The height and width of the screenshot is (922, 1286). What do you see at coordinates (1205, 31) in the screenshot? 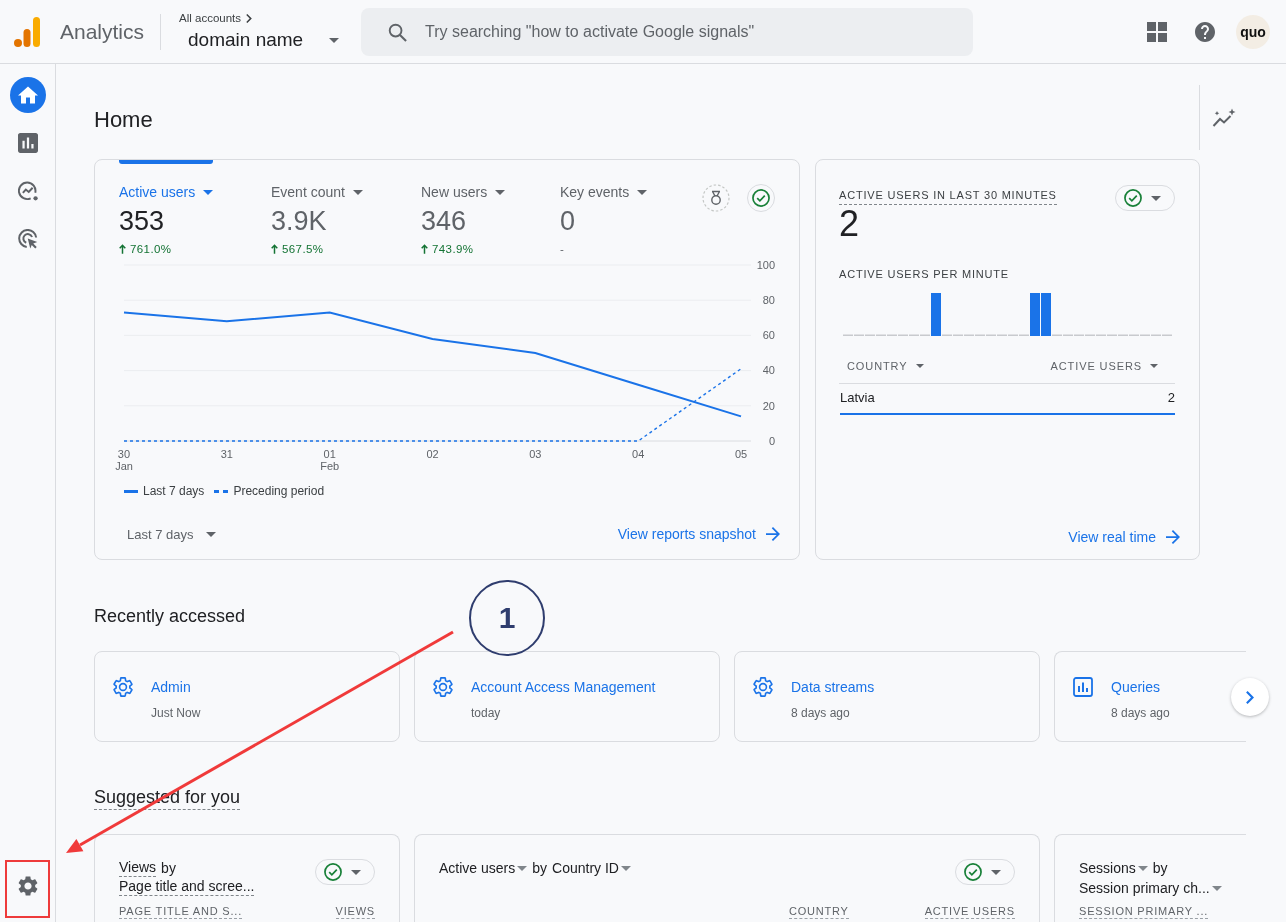
I see `help-icon` at bounding box center [1205, 31].